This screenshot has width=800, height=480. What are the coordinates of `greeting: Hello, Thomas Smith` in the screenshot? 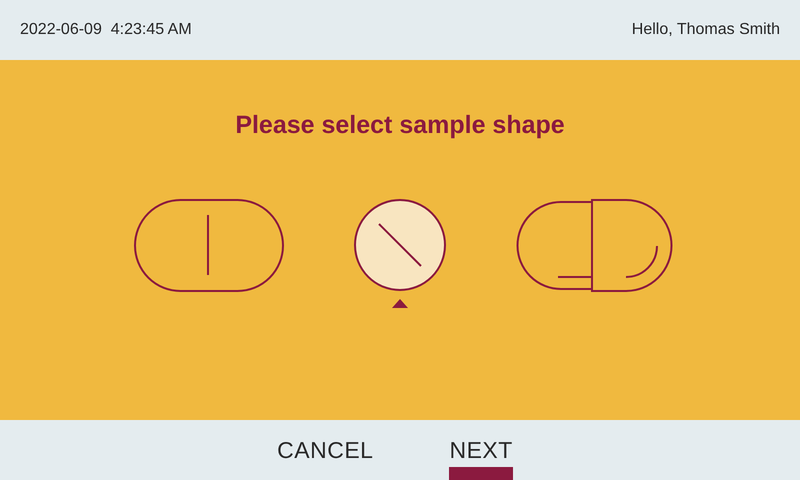 It's located at (706, 30).